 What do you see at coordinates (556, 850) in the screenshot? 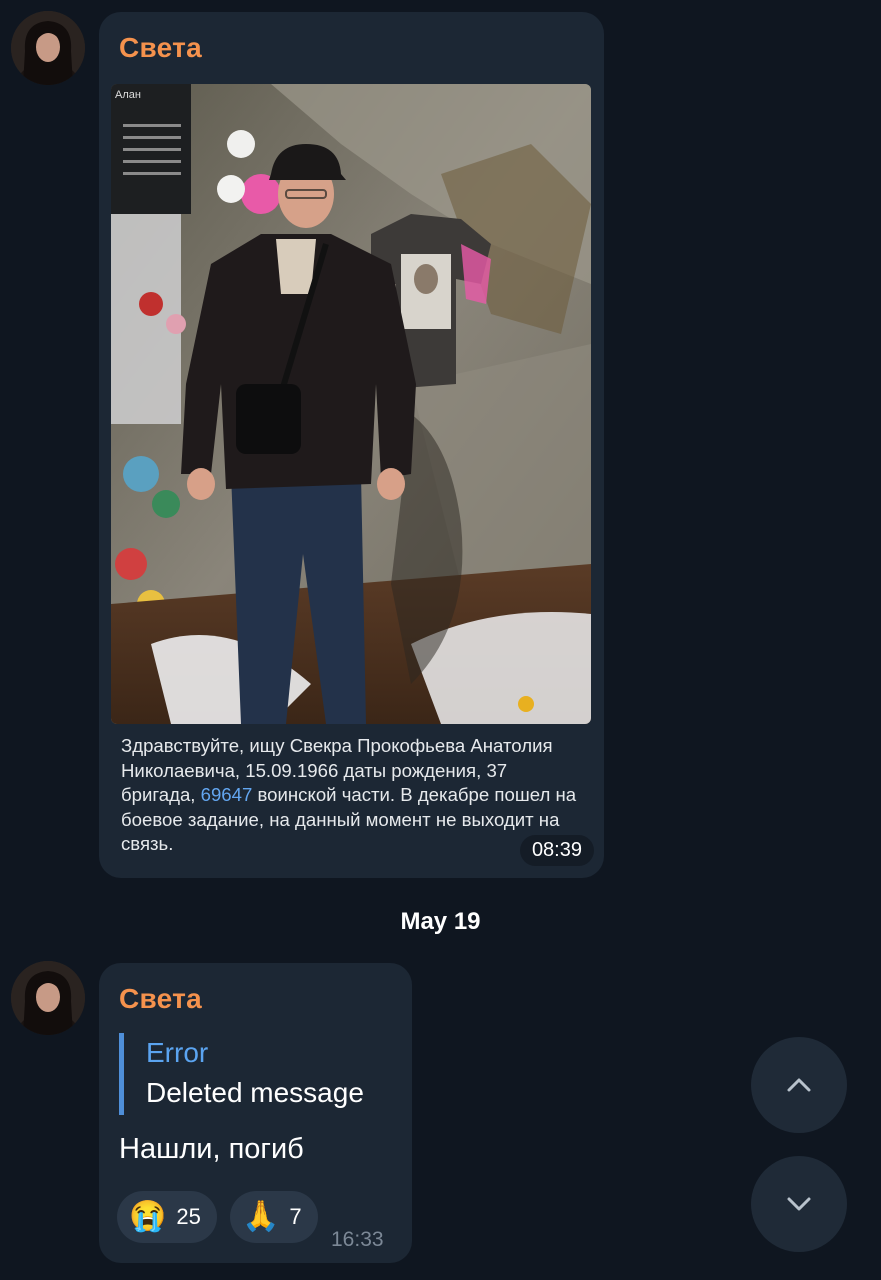
I see `message-time: 08:39` at bounding box center [556, 850].